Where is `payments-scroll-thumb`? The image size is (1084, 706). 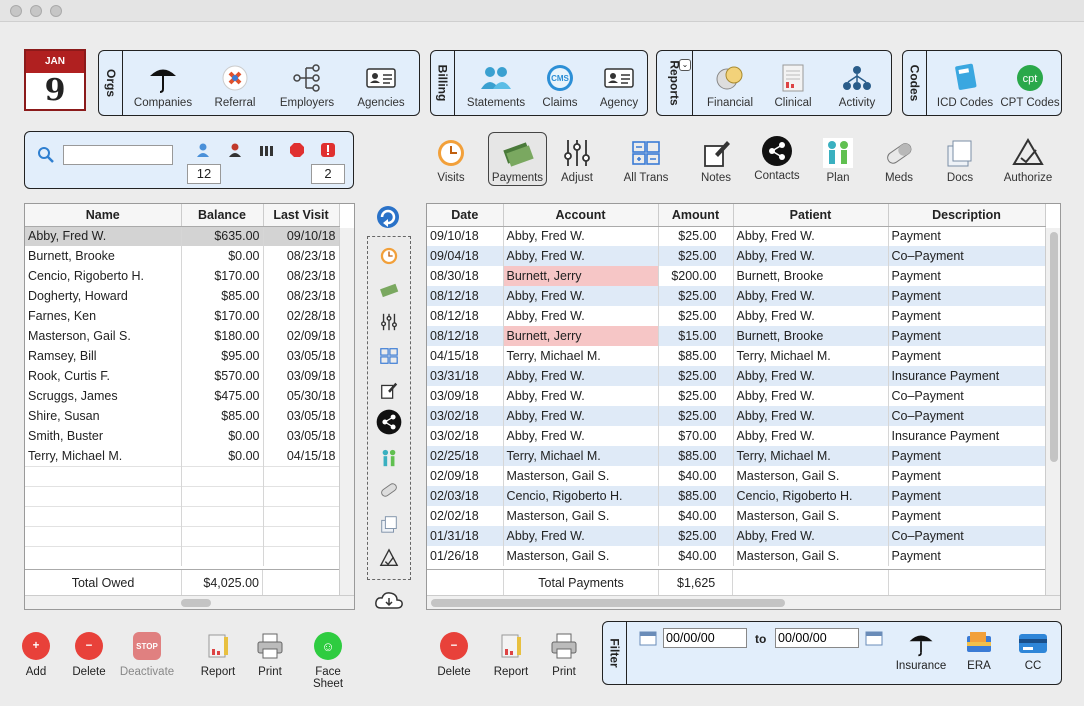 payments-scroll-thumb is located at coordinates (1054, 347).